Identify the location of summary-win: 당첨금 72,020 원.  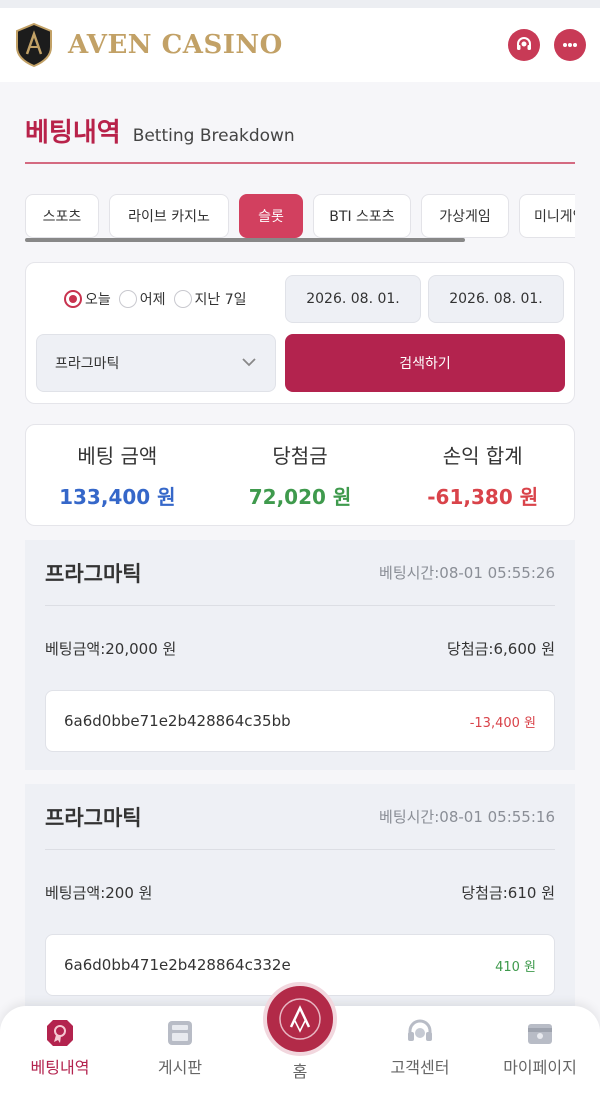
(300, 475).